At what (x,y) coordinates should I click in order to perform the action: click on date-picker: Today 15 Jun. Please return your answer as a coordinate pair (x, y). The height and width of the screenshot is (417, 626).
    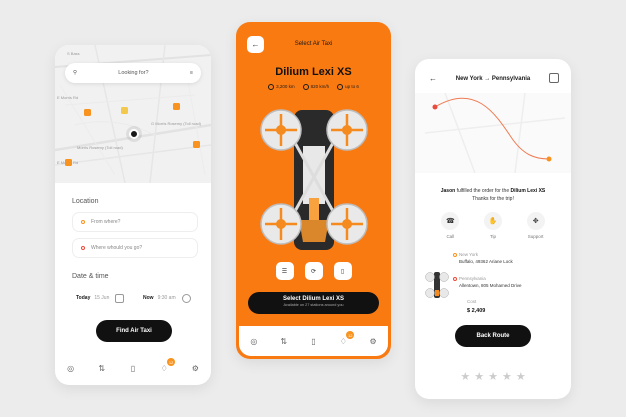
    Looking at the image, I should click on (100, 298).